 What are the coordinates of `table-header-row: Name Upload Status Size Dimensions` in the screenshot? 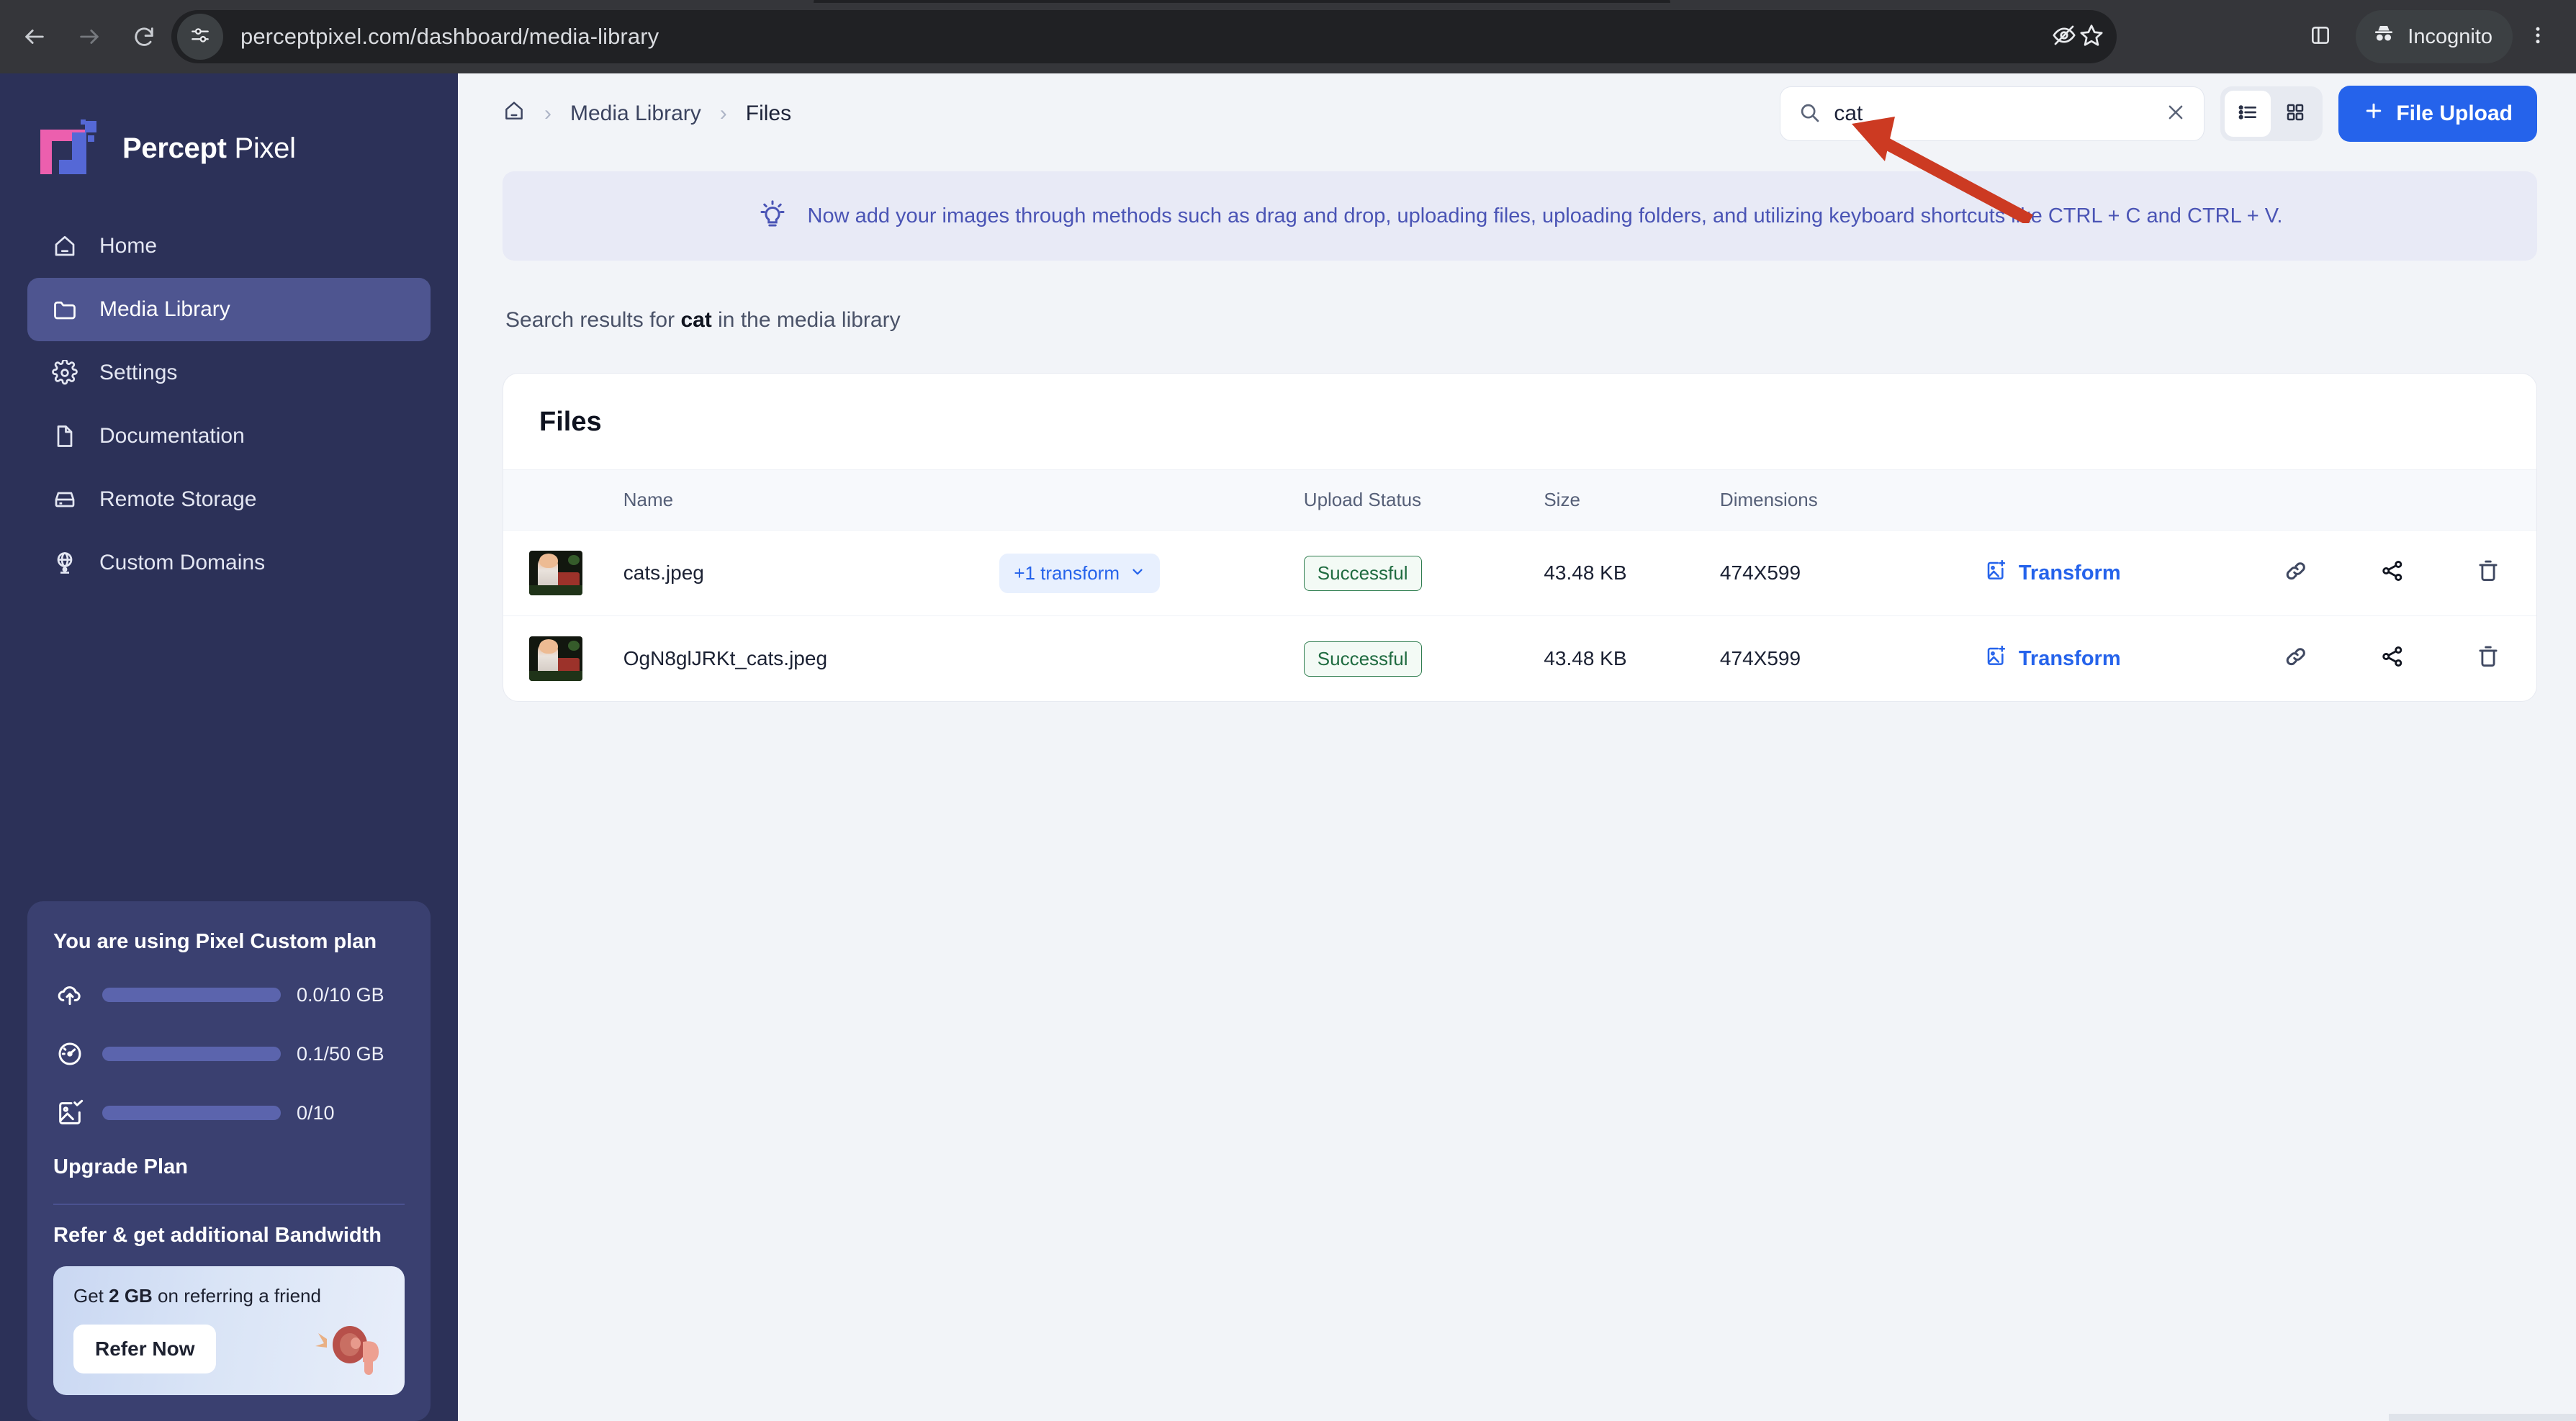 It's located at (1519, 500).